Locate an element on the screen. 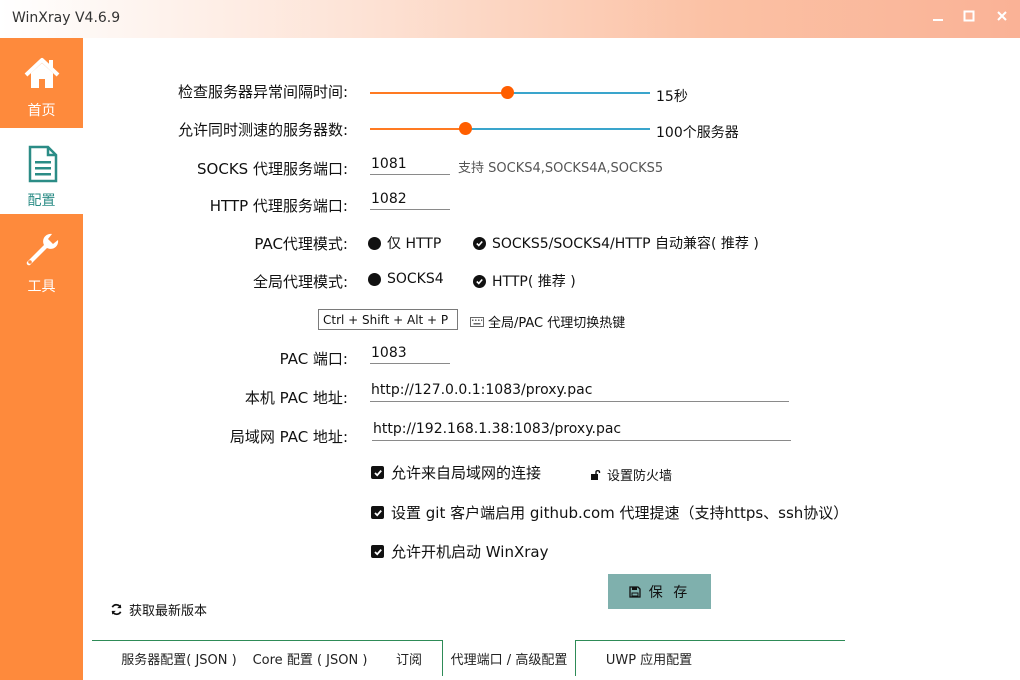  pac-mode-auto-option: SOCKS5/SOCKS4/HTTP 自动兼容( 推荐 ) is located at coordinates (616, 243).